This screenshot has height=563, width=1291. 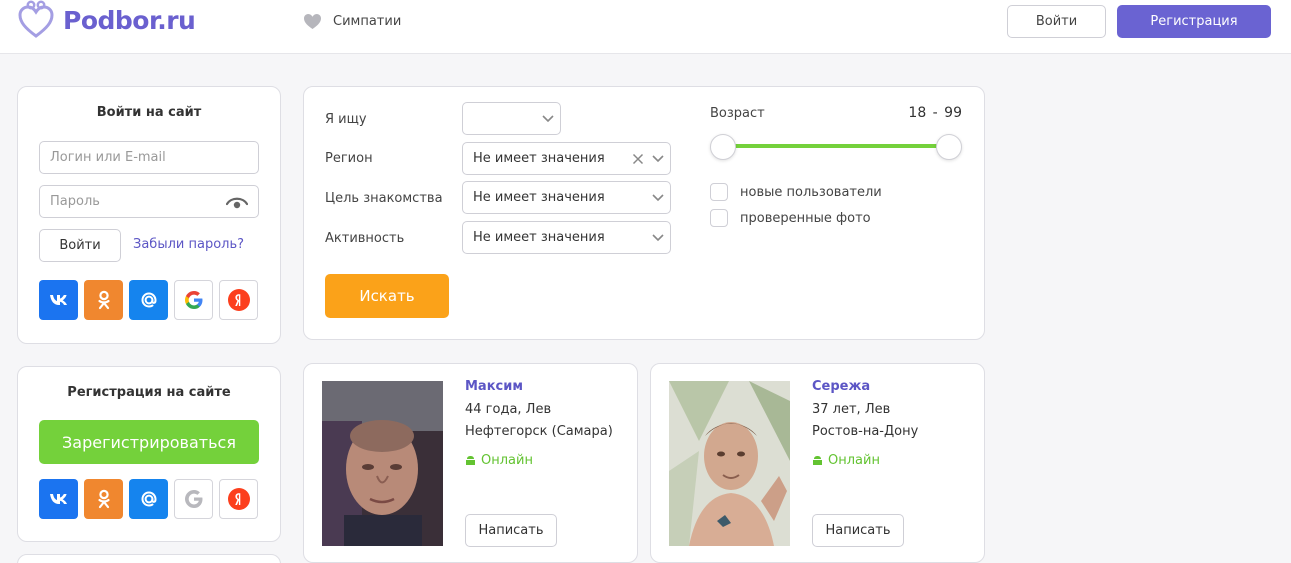 I want to click on sidebar-card-partial, so click(x=149, y=558).